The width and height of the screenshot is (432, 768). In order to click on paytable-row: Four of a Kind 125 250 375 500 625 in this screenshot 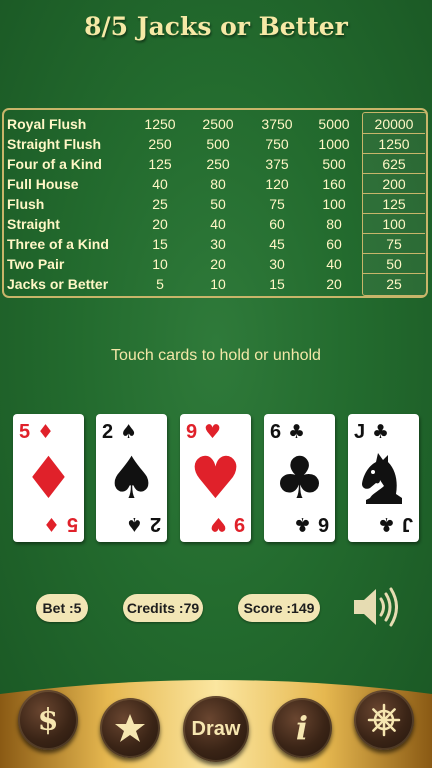, I will do `click(216, 164)`.